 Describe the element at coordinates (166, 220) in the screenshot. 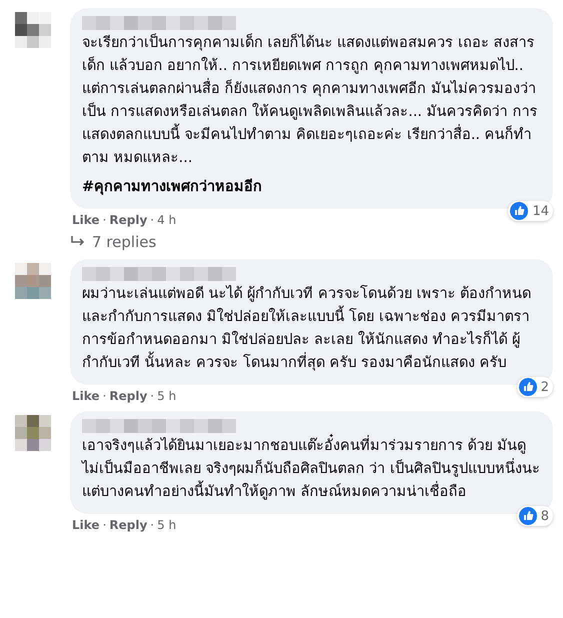

I see `timestamp: 4 h` at that location.